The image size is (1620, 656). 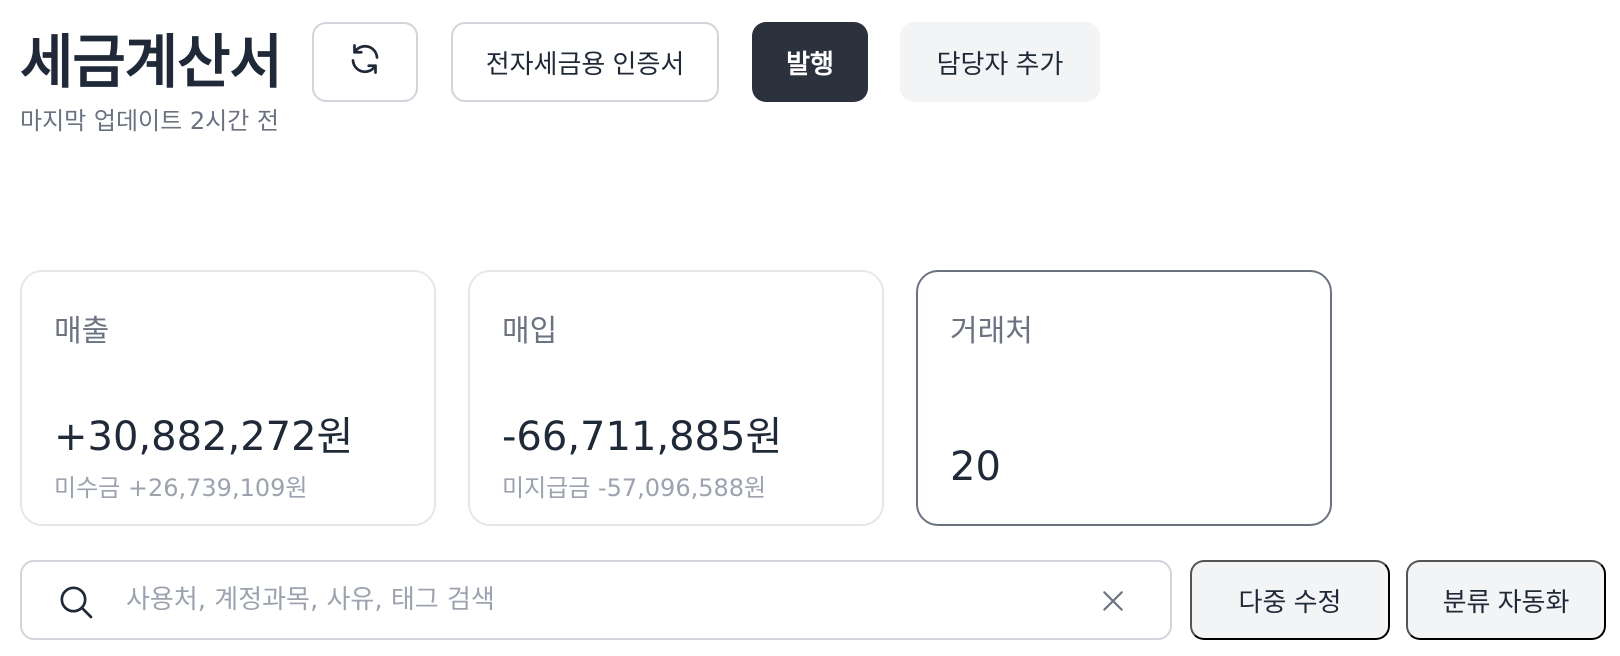 I want to click on sales-value: +30,882,272원, so click(x=204, y=437).